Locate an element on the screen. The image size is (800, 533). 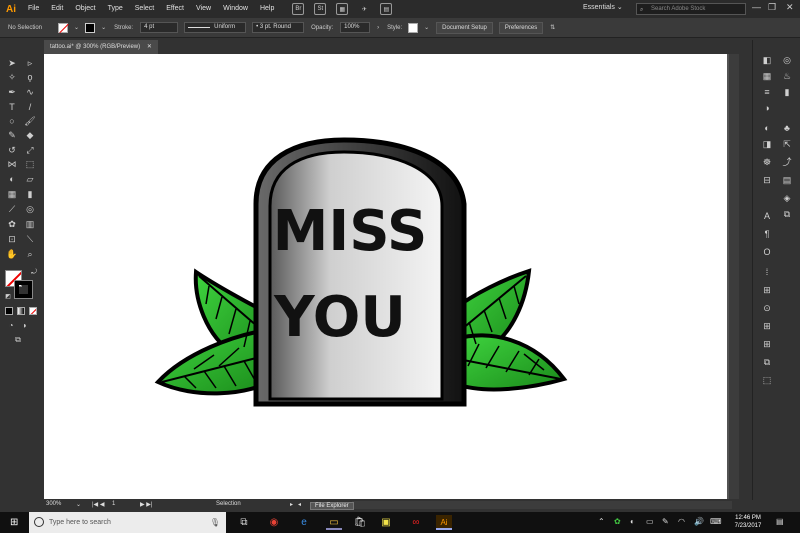
eyedropper-icon: ⟋ is located at coordinates (12, 209).